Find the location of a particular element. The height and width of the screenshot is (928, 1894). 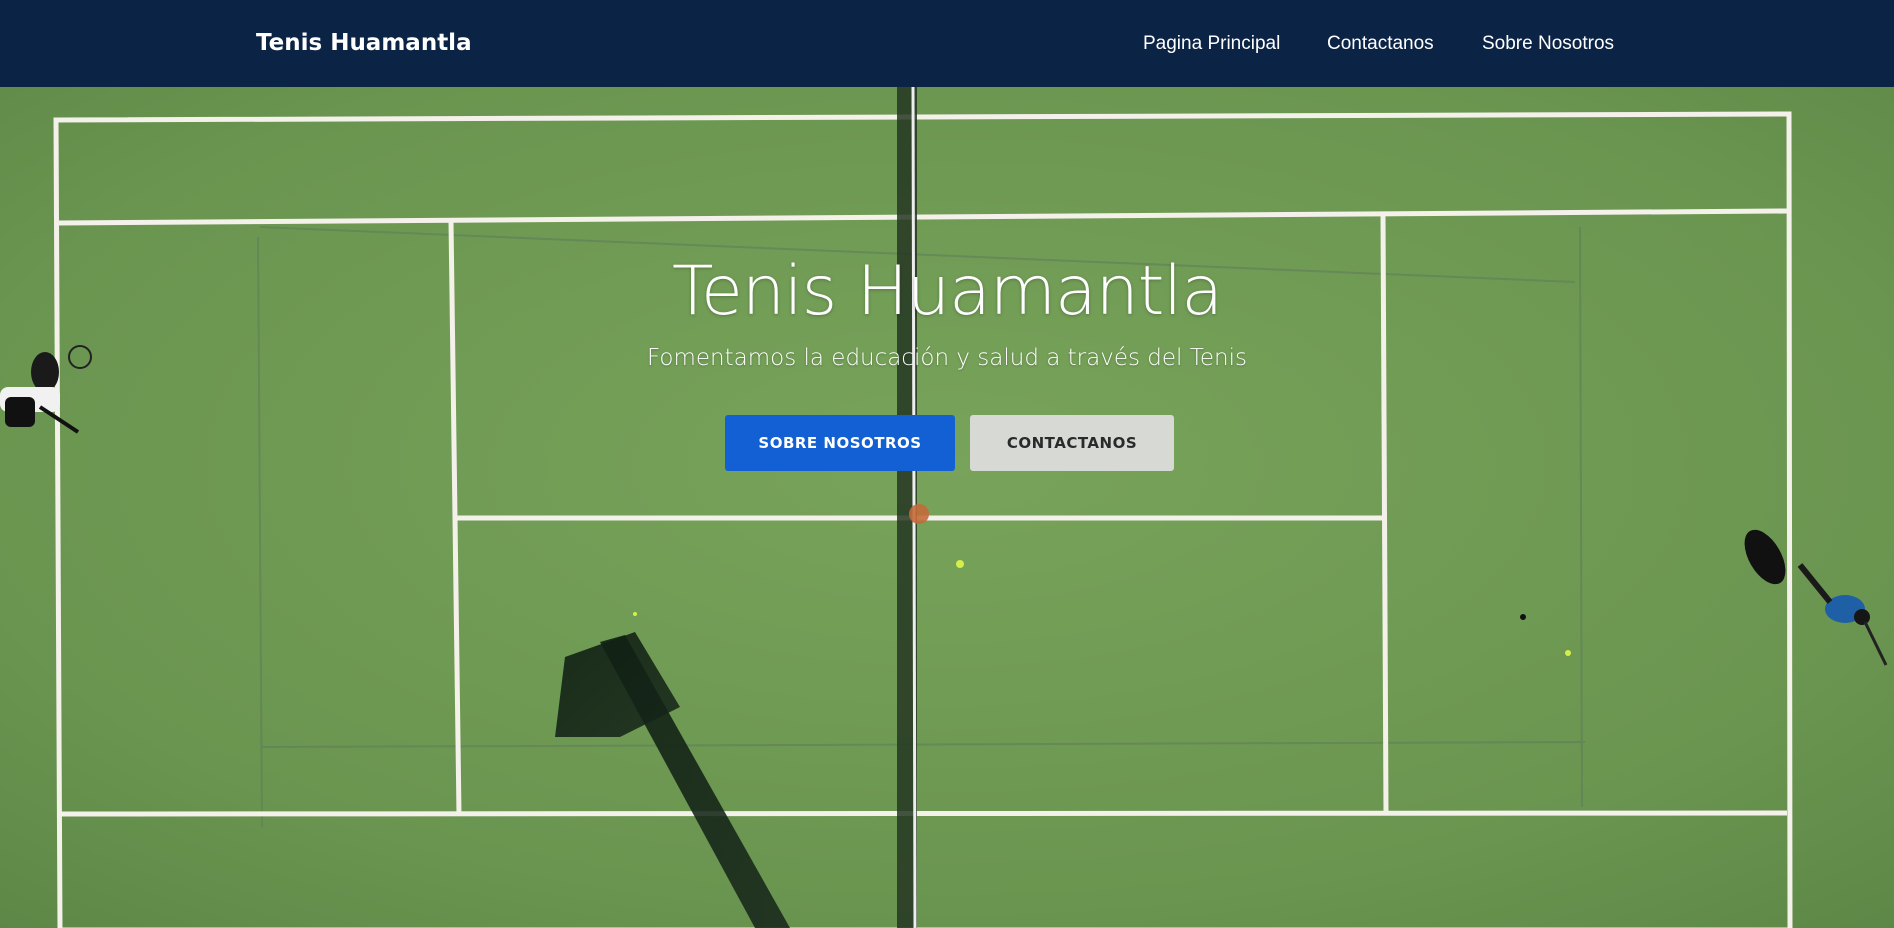

nav-link-contact: Contactanos is located at coordinates (1380, 44).